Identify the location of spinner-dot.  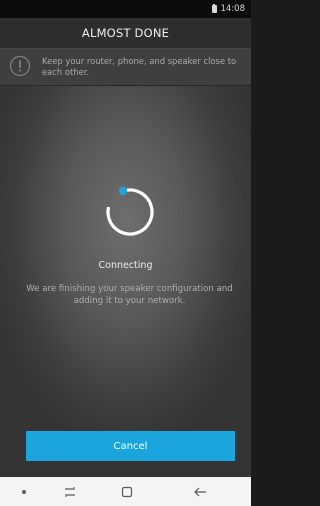
(123, 191).